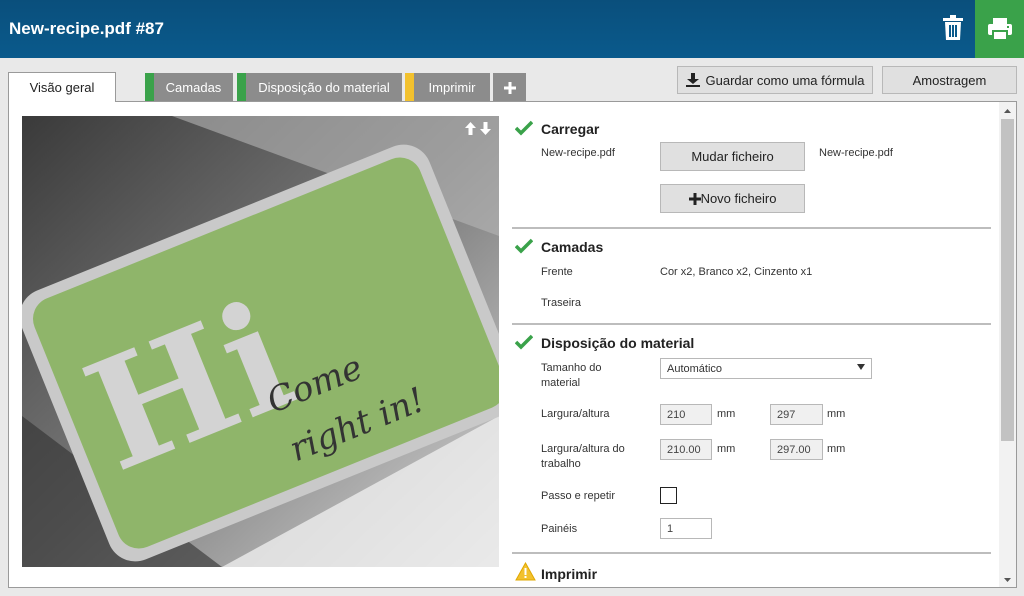  What do you see at coordinates (1007, 111) in the screenshot?
I see `scroll-up-icon` at bounding box center [1007, 111].